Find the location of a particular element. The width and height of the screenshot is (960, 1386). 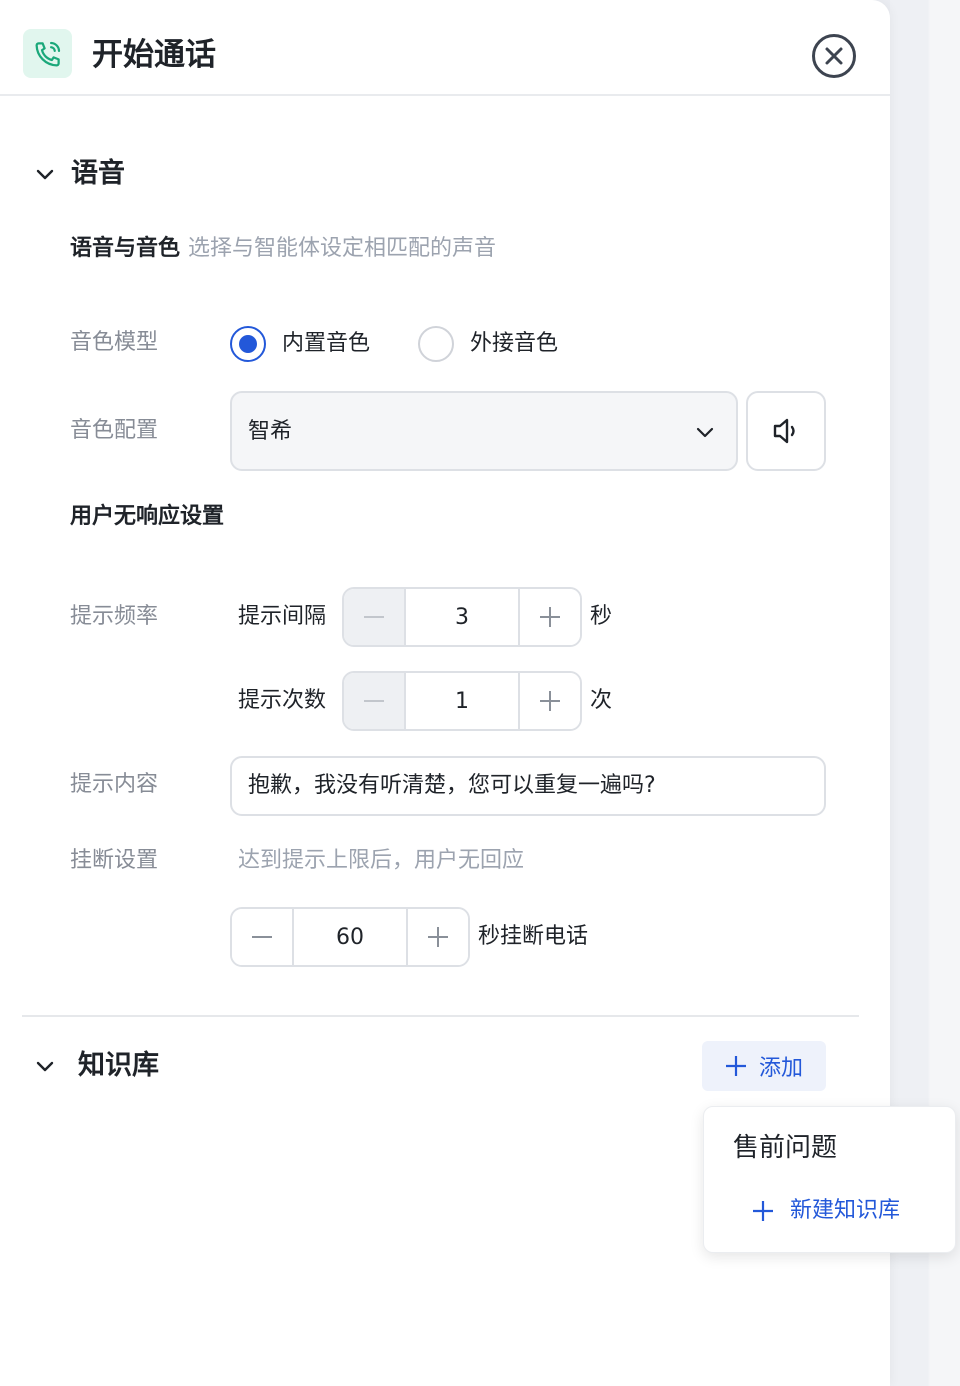

prompt-interval-stepper: 3 is located at coordinates (462, 617).